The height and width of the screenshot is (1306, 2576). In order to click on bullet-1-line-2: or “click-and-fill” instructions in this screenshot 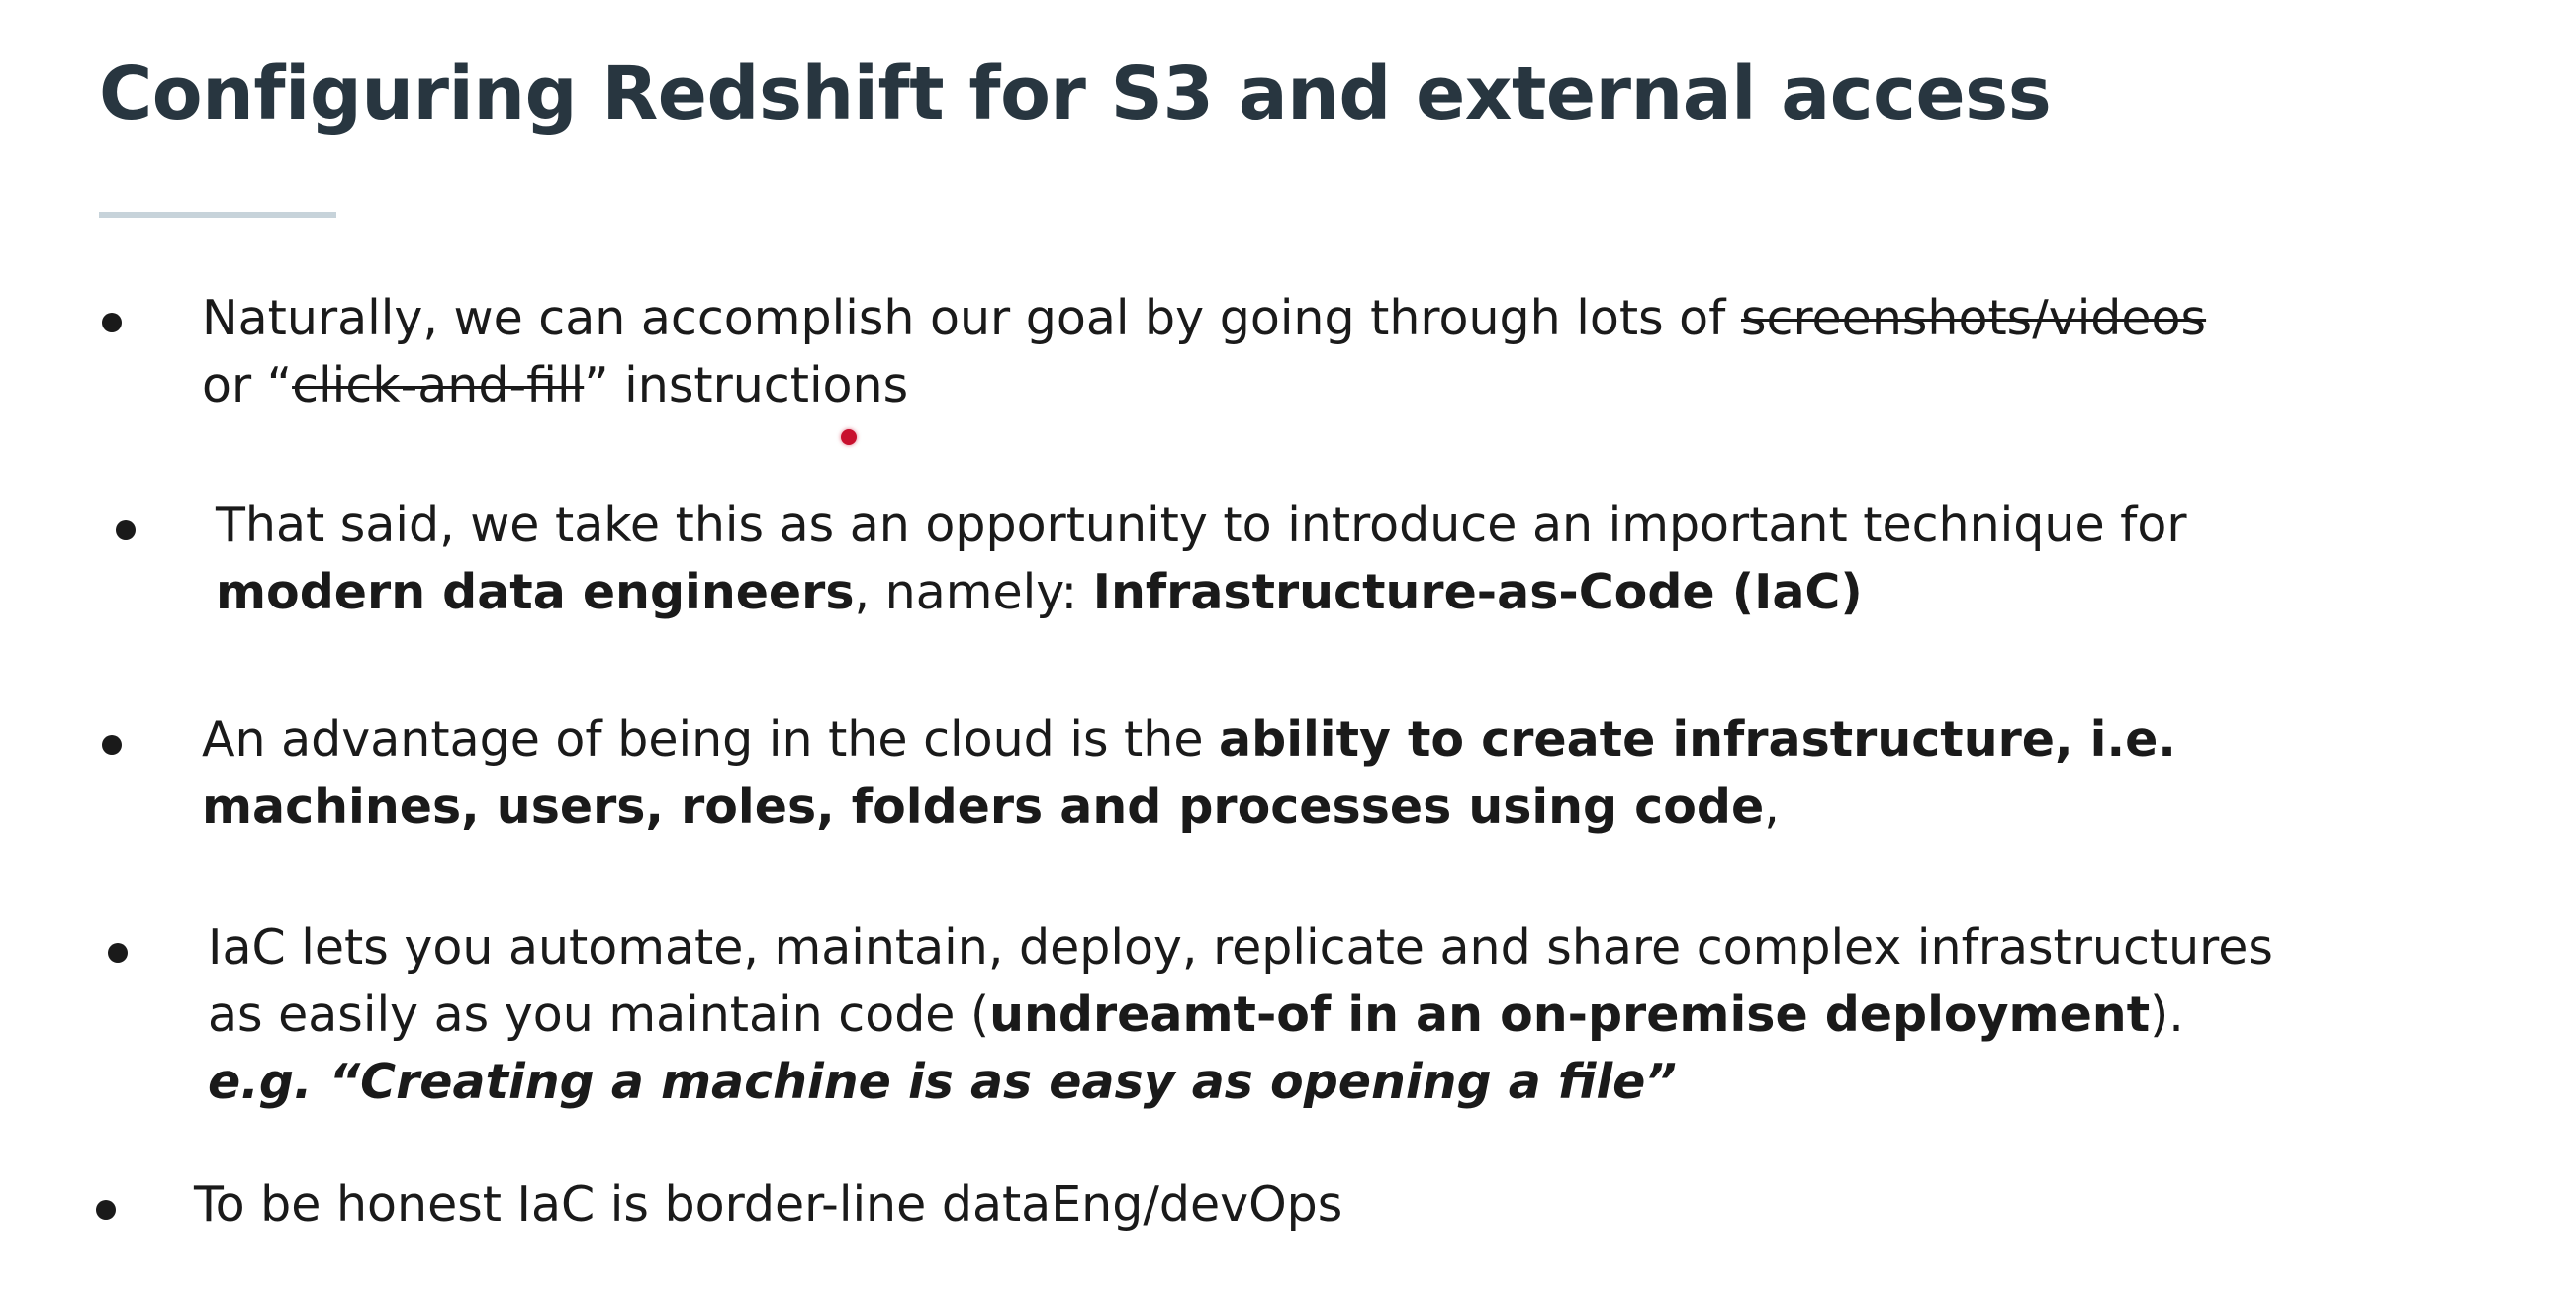, I will do `click(555, 385)`.